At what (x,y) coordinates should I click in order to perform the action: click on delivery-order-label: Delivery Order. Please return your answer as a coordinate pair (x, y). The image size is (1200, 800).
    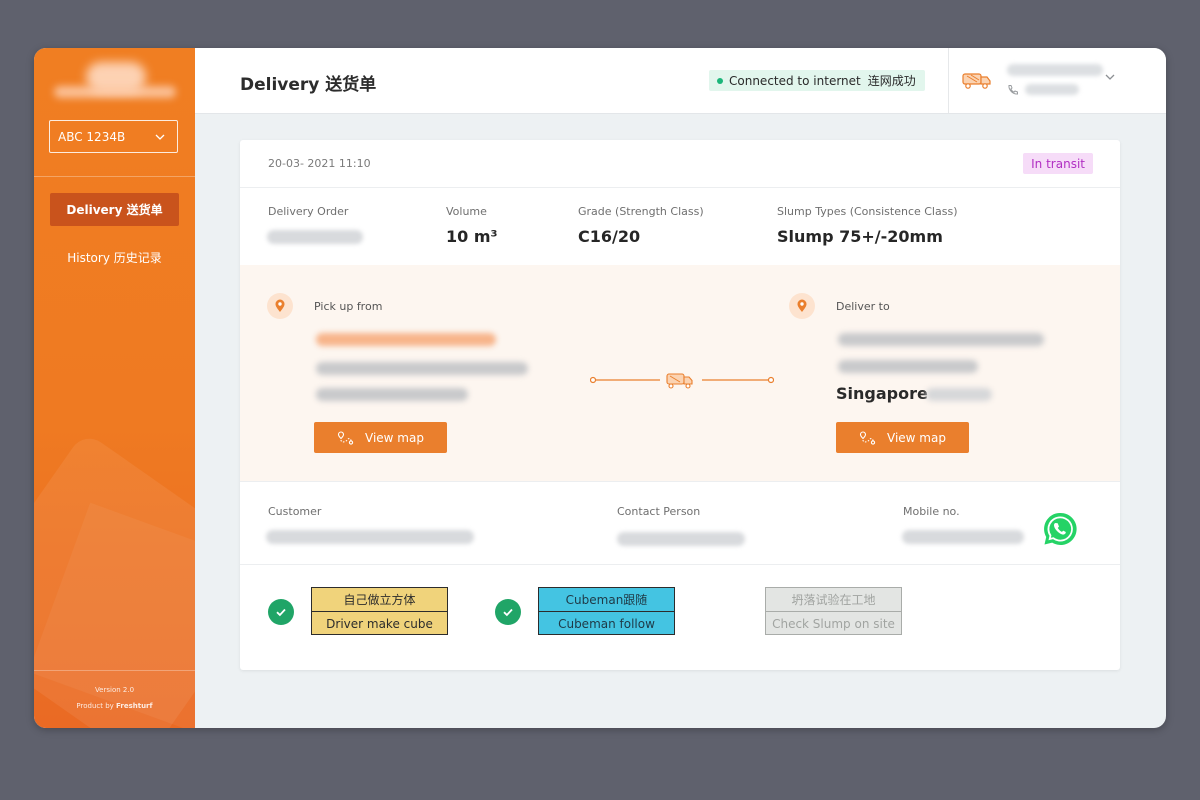
    Looking at the image, I should click on (308, 211).